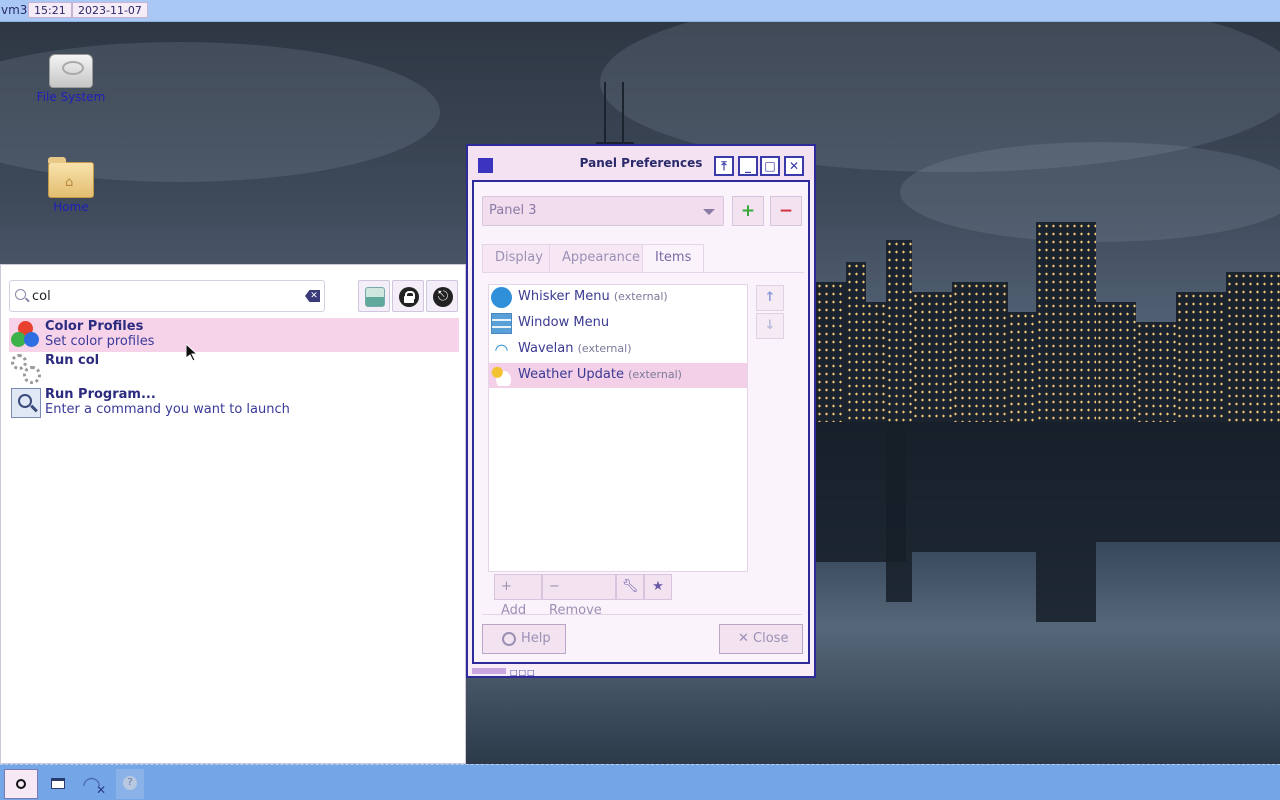 The height and width of the screenshot is (800, 1280). I want to click on result-run-col: Run col, so click(234, 369).